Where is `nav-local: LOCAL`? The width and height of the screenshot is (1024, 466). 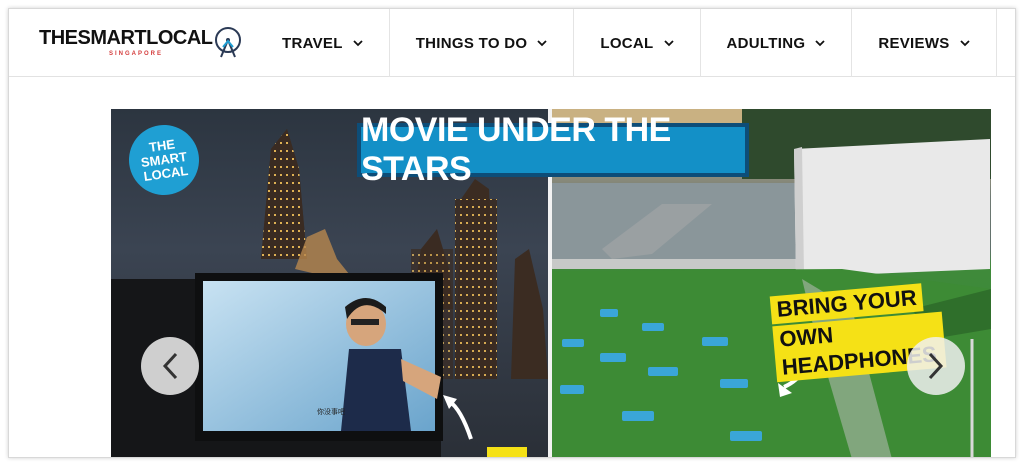 nav-local: LOCAL is located at coordinates (636, 43).